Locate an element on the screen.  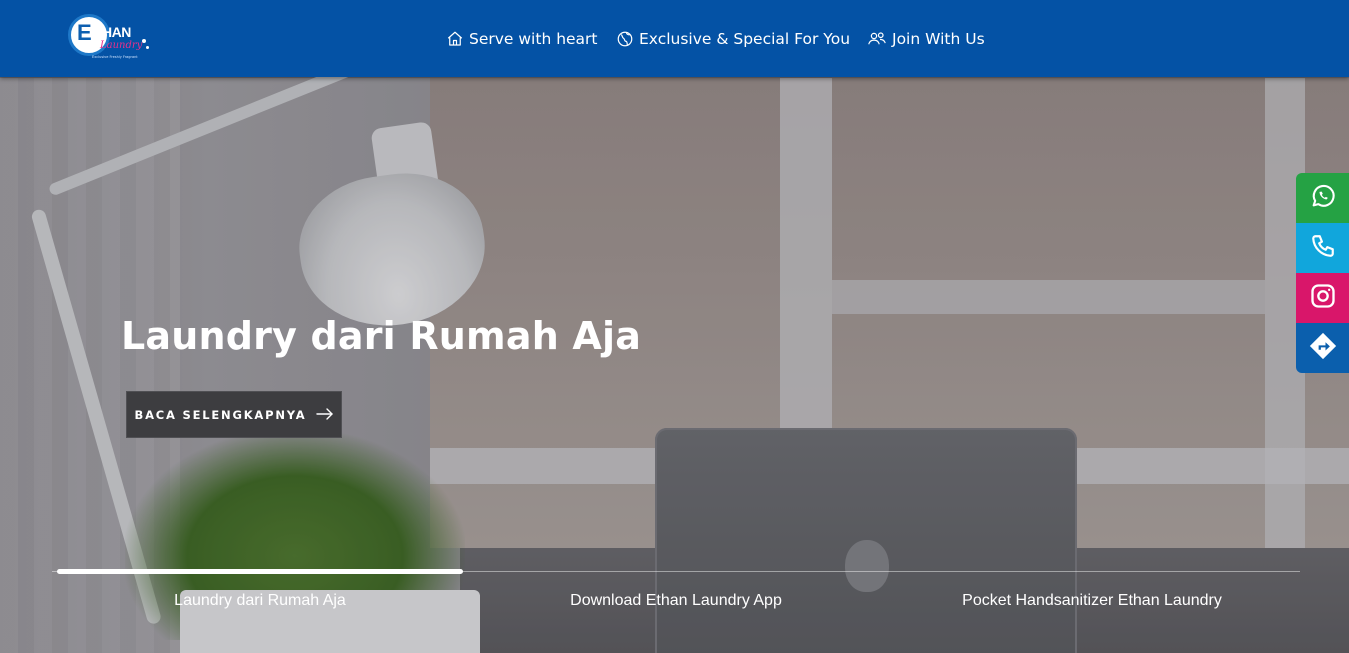
arrow-right-icon is located at coordinates (324, 414).